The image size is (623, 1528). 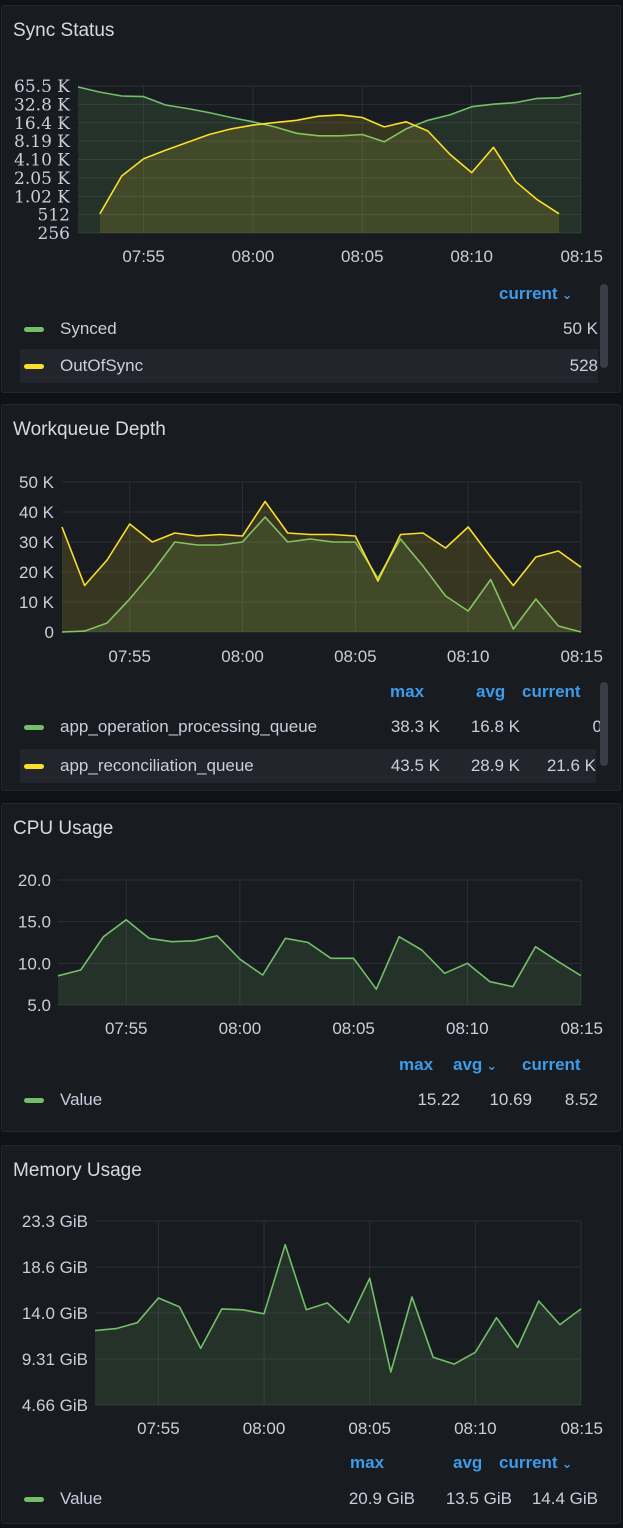 I want to click on y-tick-label: 30 K, so click(x=37, y=542).